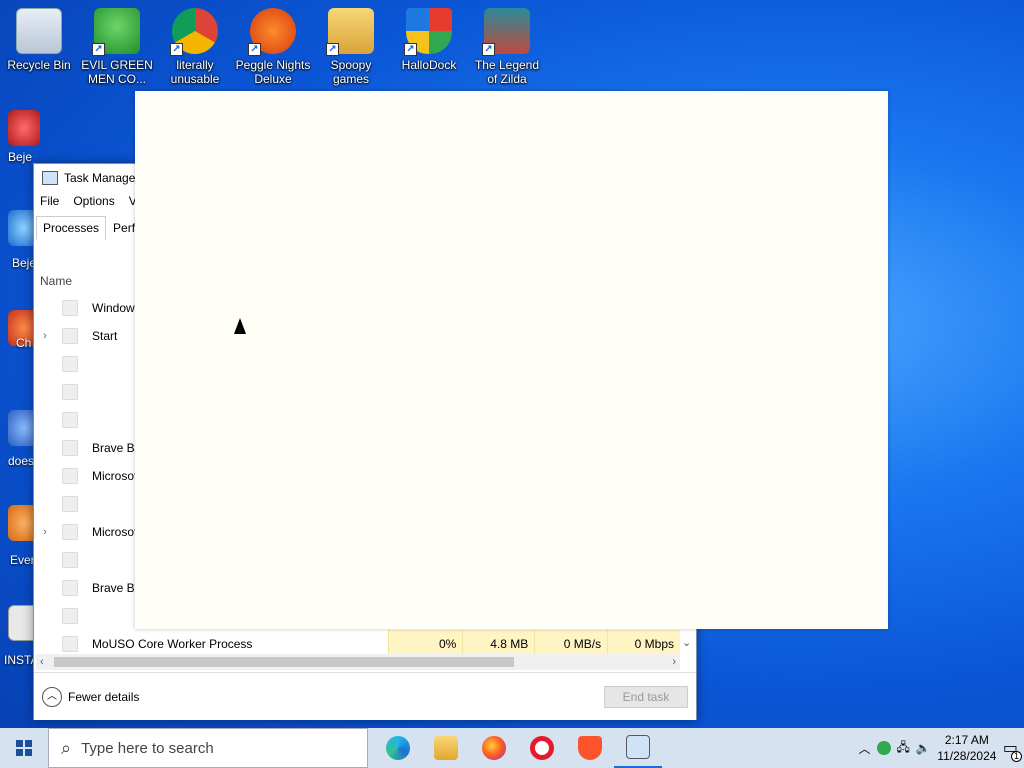 The height and width of the screenshot is (768, 1024). Describe the element at coordinates (365, 696) in the screenshot. I see `footer: ︿ Fewer details End task` at that location.